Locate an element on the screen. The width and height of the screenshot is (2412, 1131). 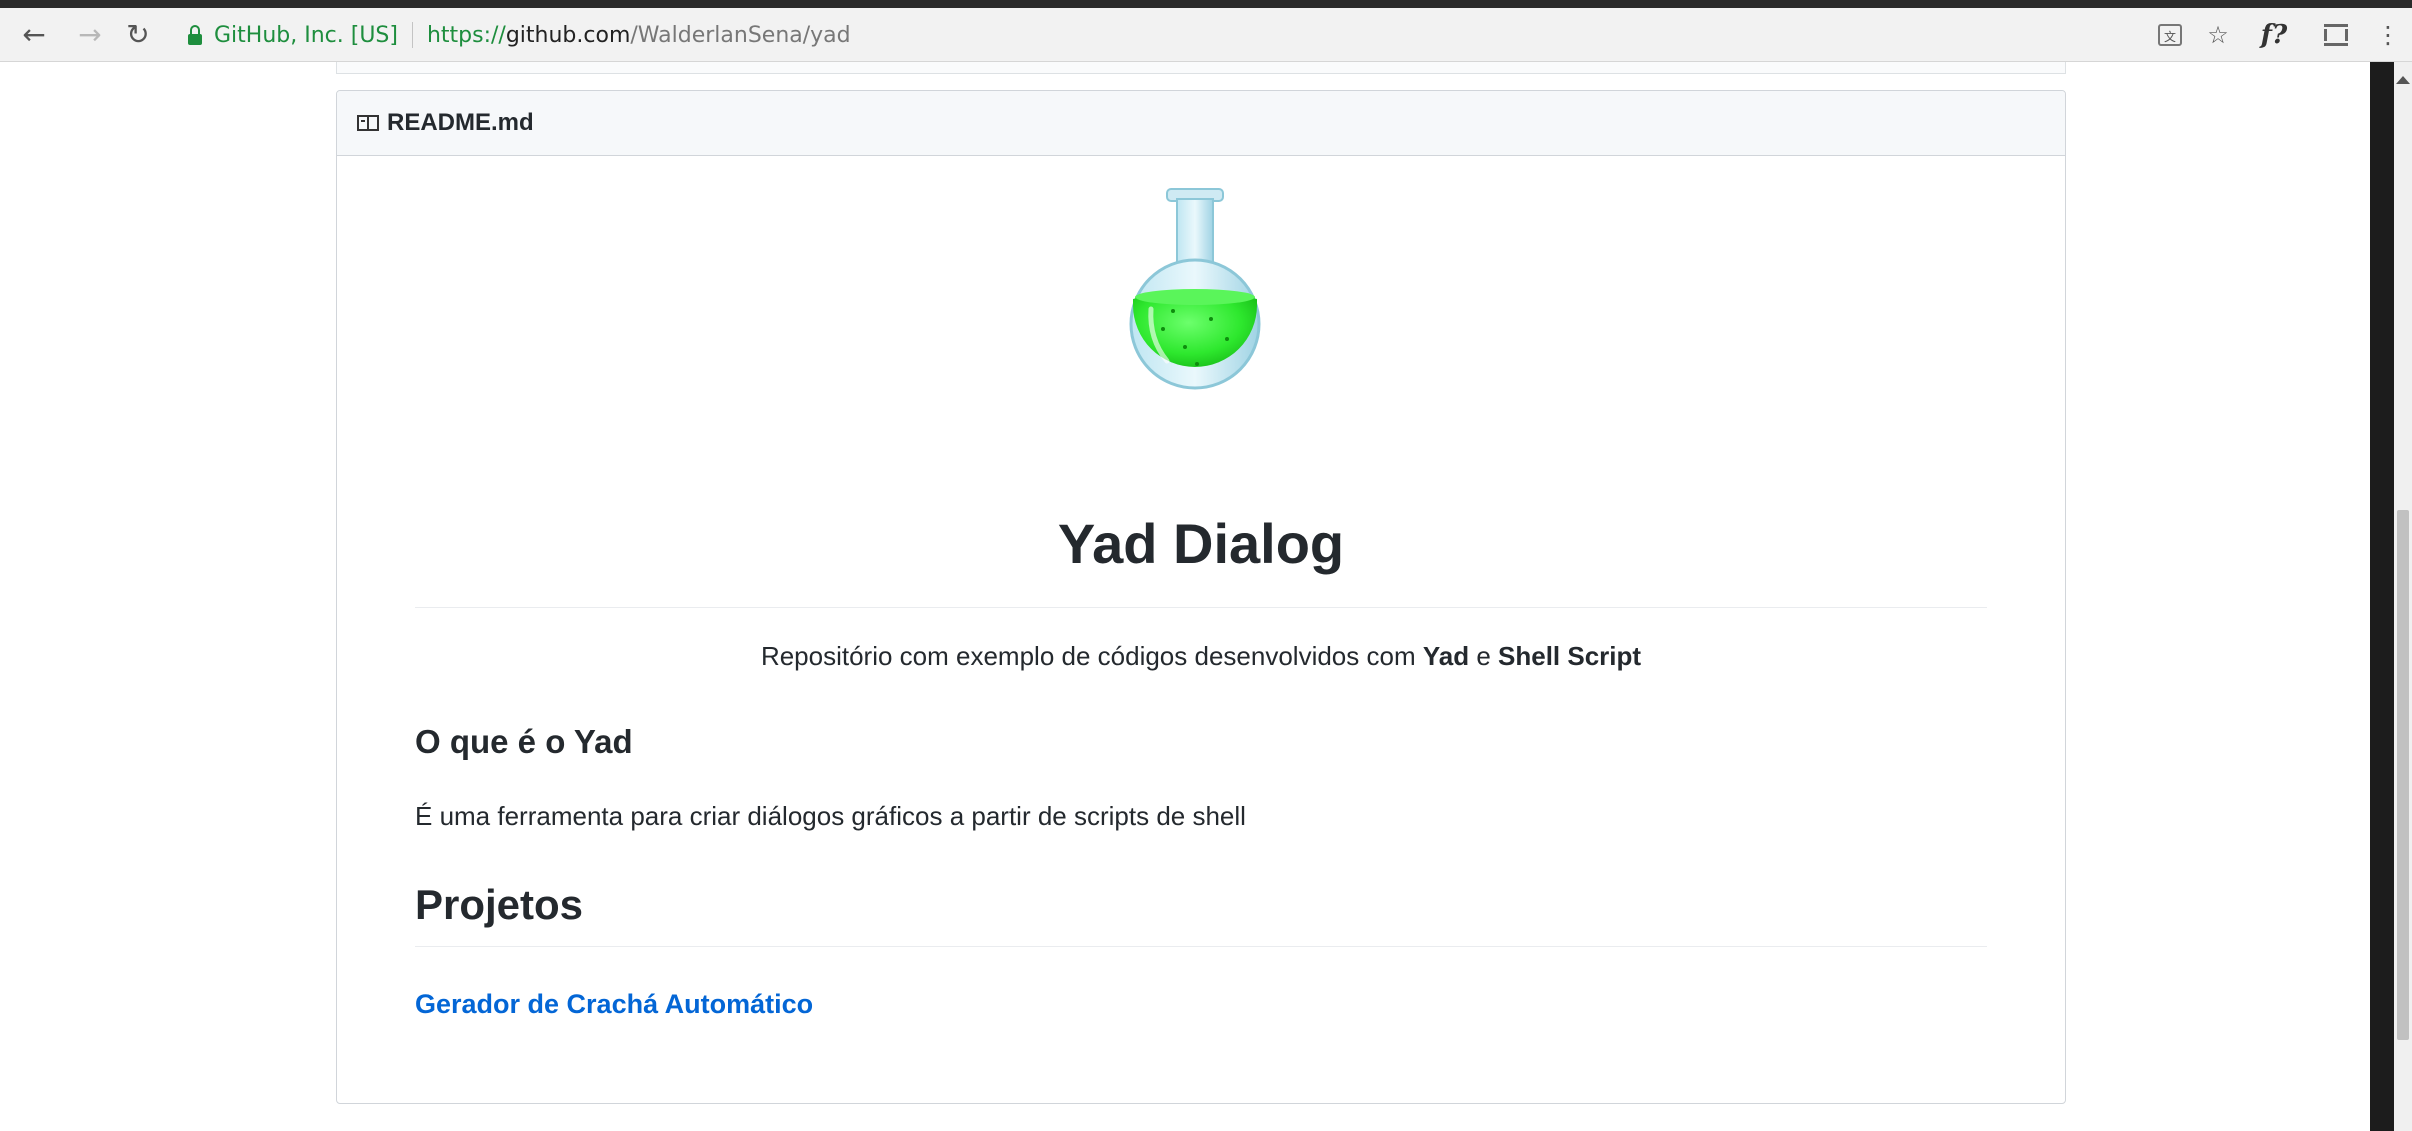
security-label: GitHub, Inc. [US] is located at coordinates (306, 35).